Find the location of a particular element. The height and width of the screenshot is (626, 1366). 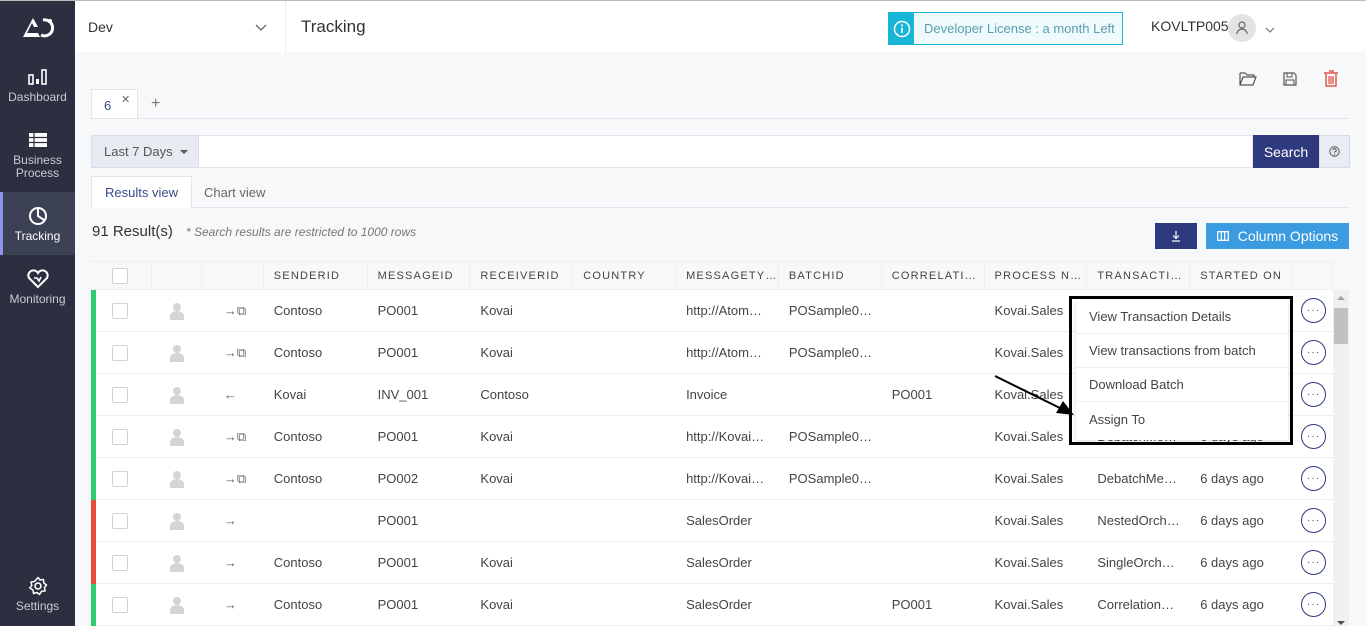

trash-icon is located at coordinates (1331, 79).